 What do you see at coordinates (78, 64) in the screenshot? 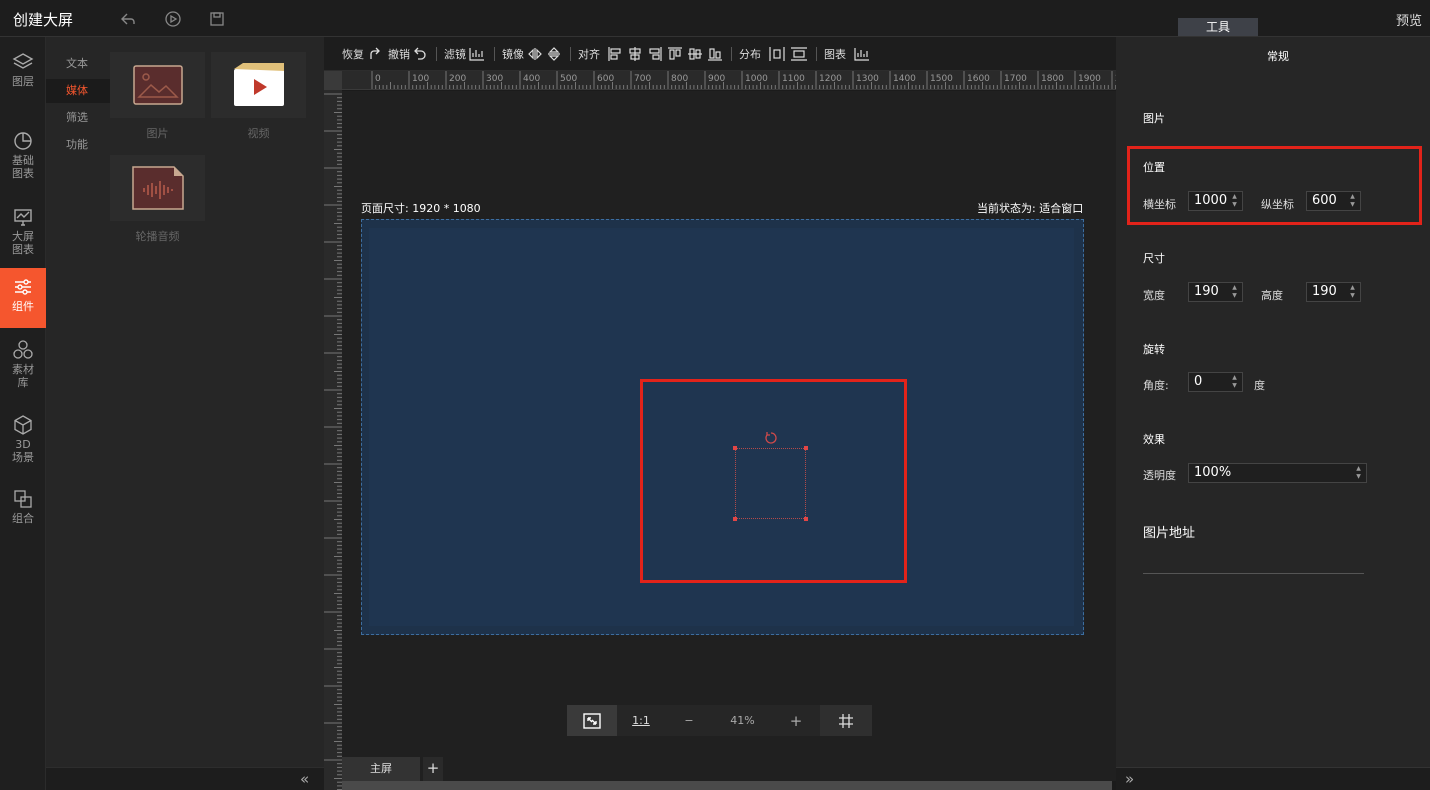
I see `category-text: 文本` at bounding box center [78, 64].